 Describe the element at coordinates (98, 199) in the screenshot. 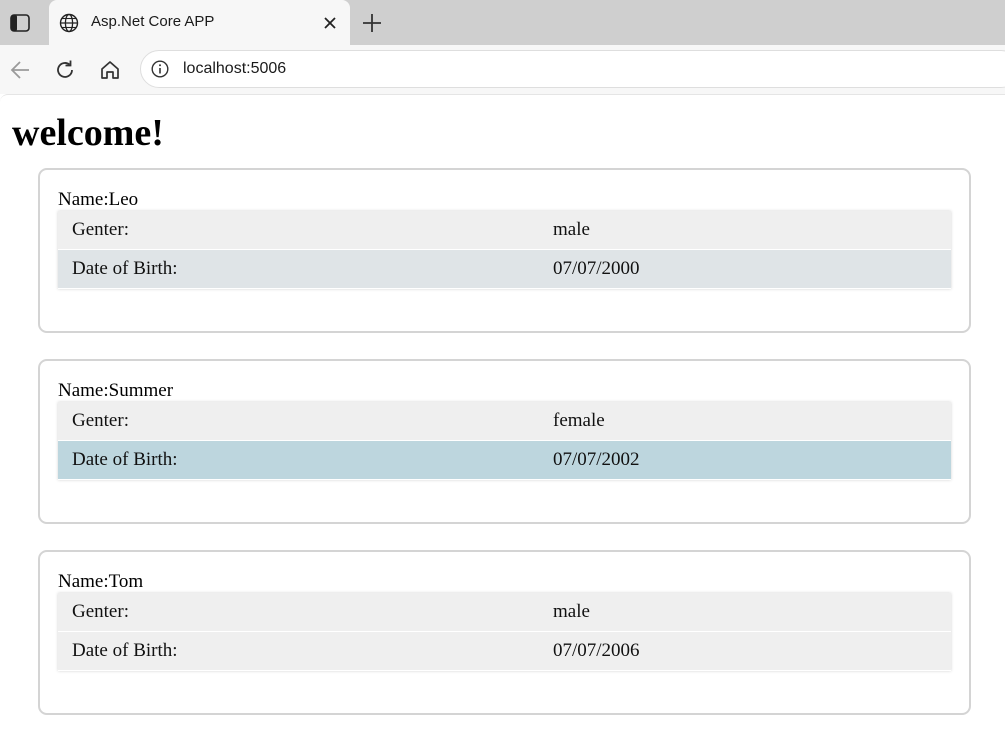

I see `person-name: Name:Leo` at that location.